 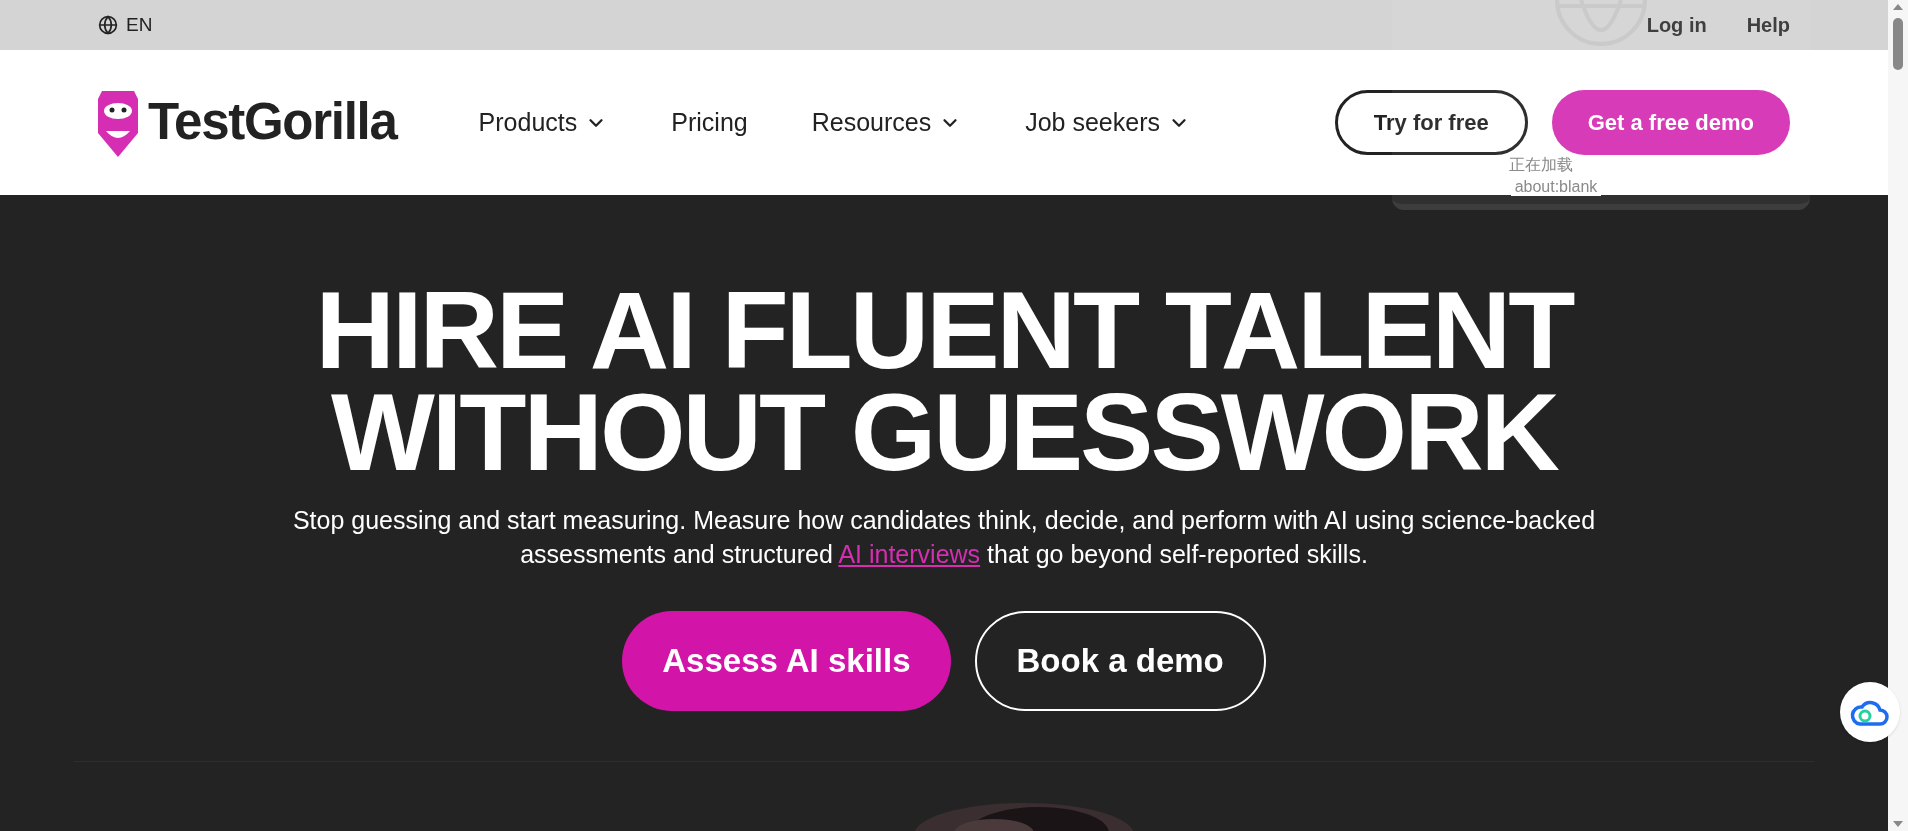 I want to click on nav-link: Job seekers, so click(x=1107, y=122).